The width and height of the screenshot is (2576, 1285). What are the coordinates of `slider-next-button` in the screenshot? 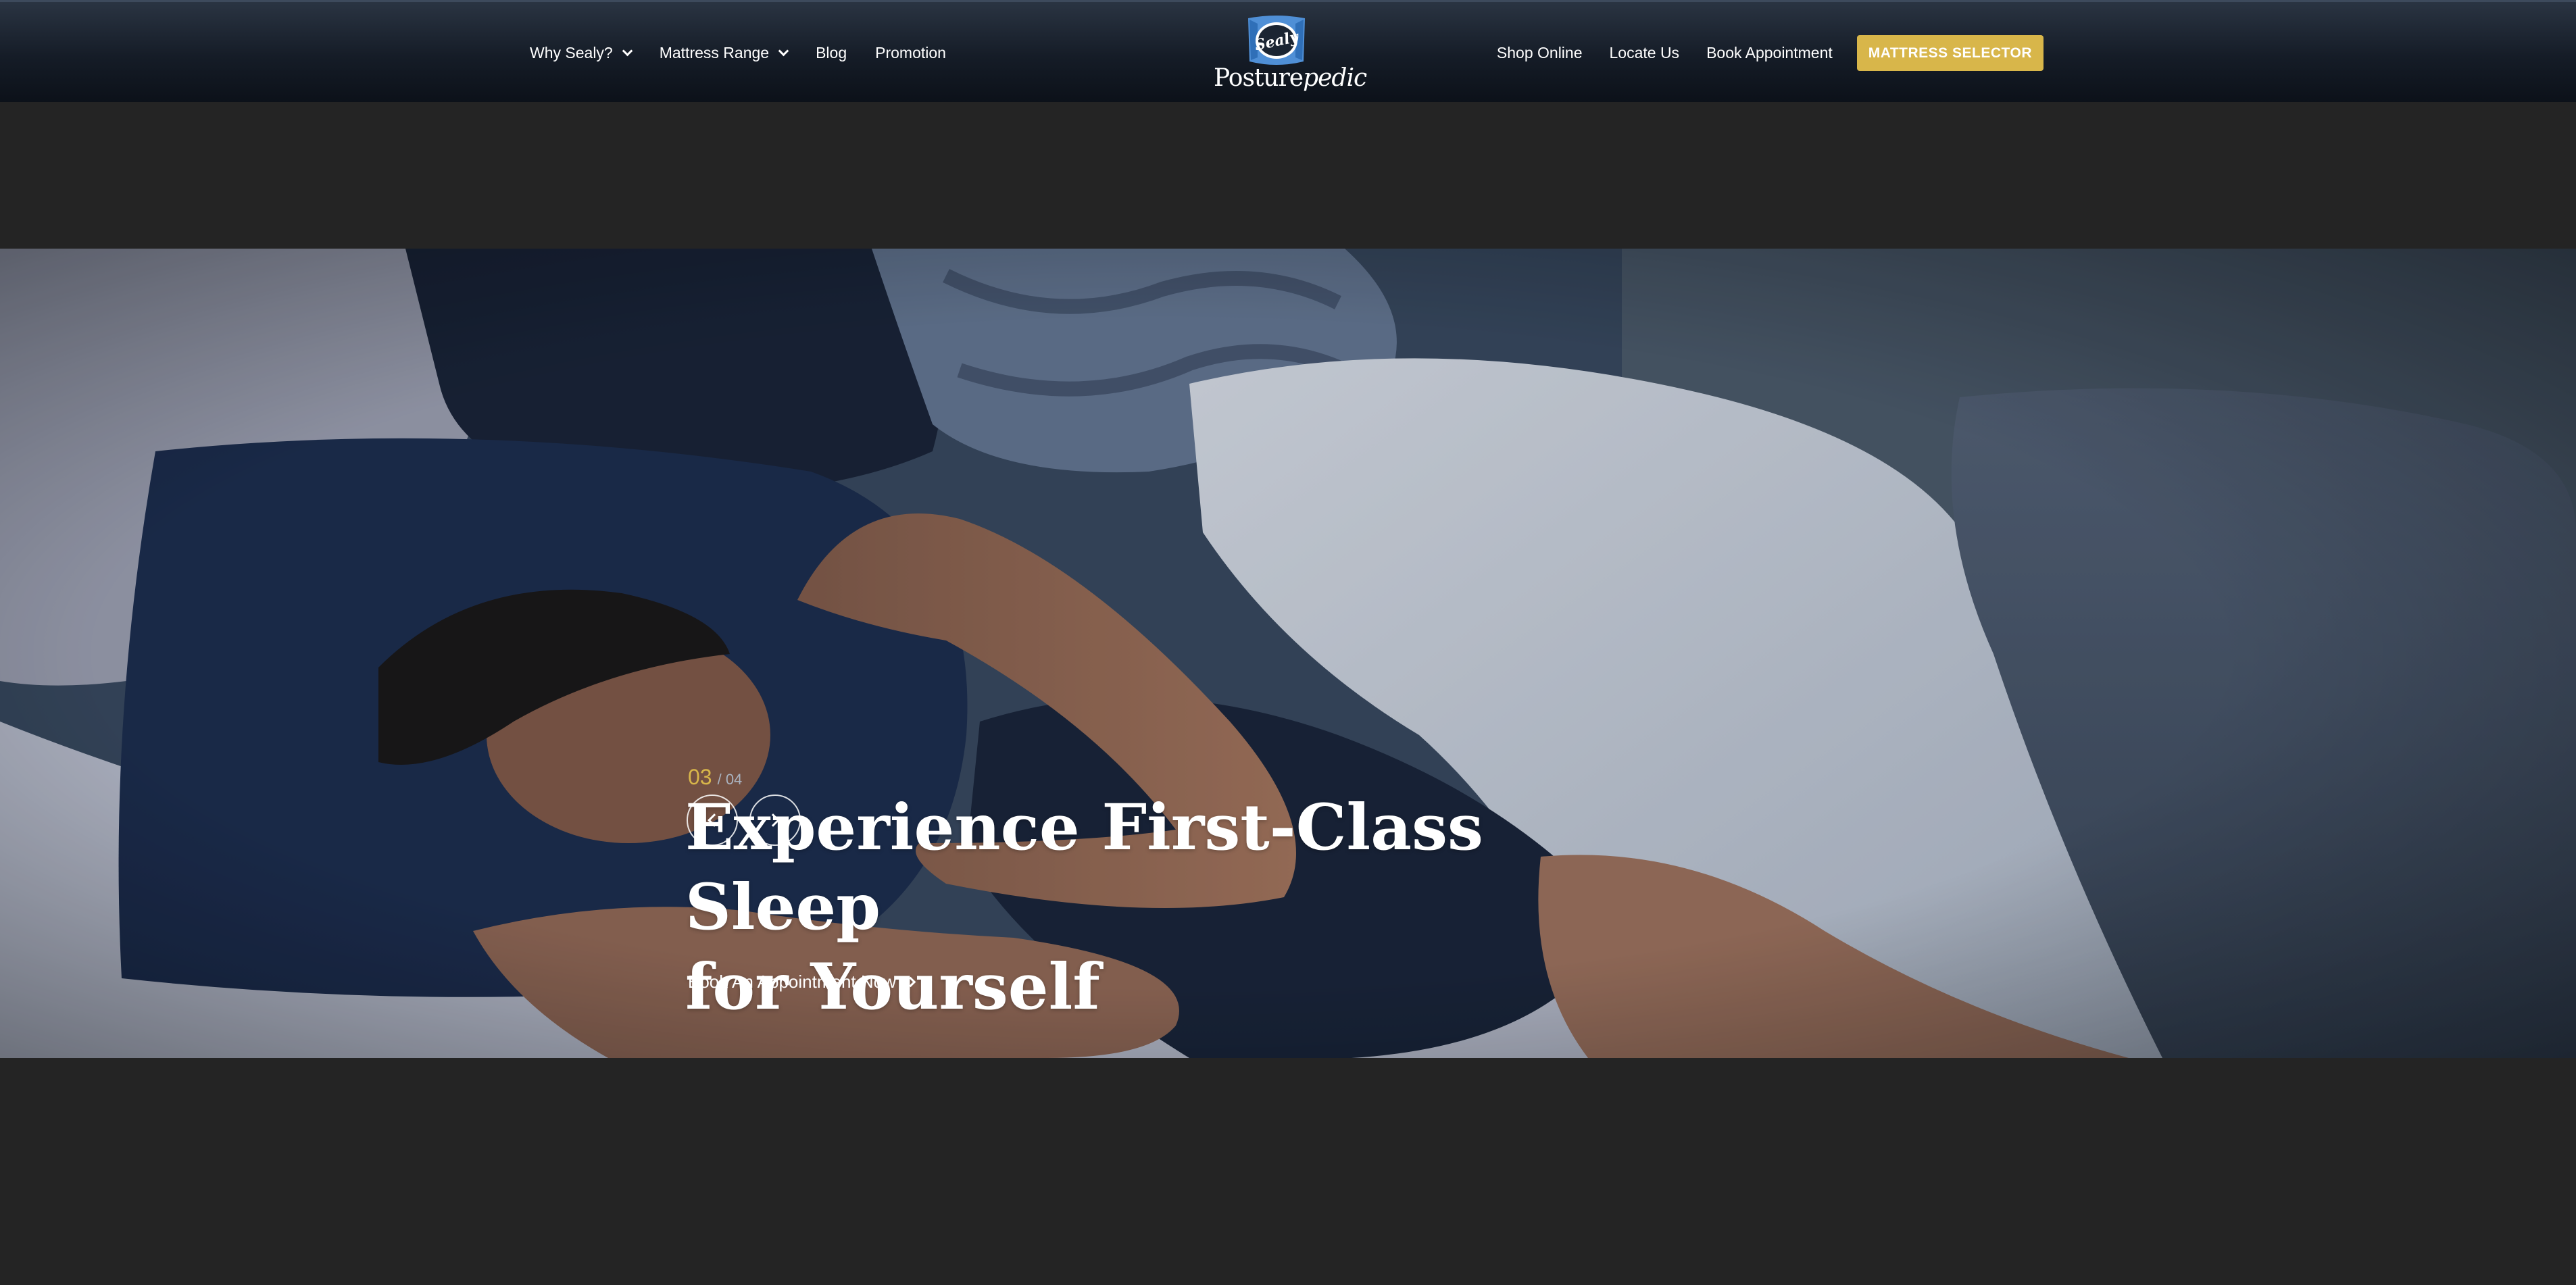 It's located at (775, 820).